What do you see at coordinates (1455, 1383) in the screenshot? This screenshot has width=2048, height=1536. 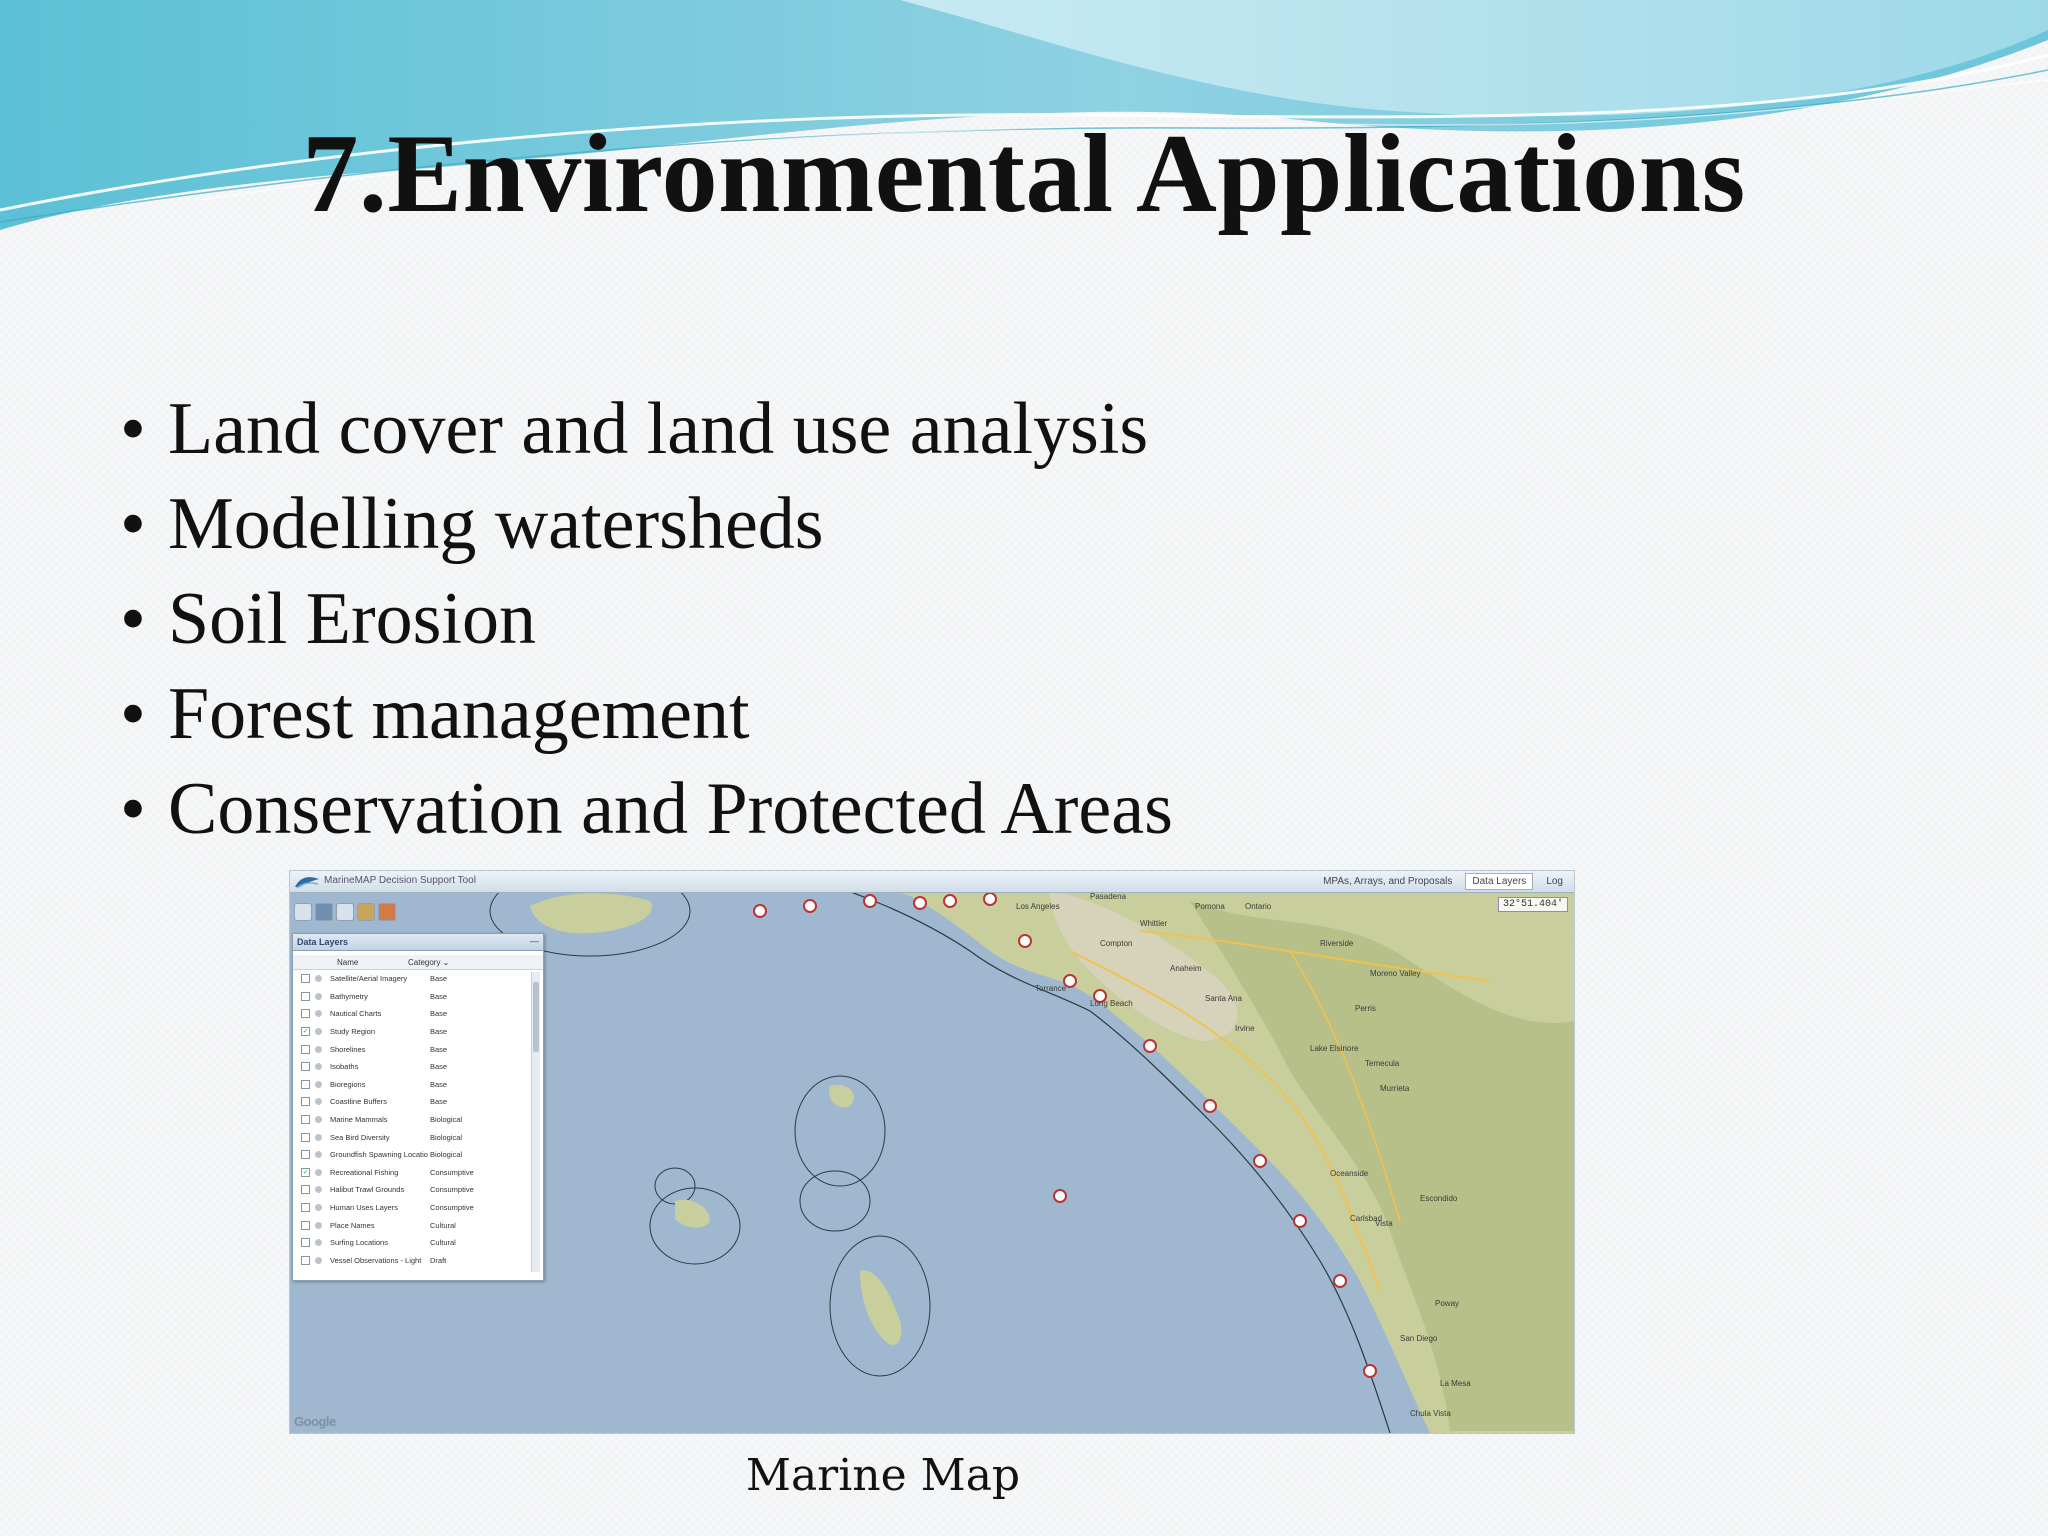 I see `place-label: La Mesa` at bounding box center [1455, 1383].